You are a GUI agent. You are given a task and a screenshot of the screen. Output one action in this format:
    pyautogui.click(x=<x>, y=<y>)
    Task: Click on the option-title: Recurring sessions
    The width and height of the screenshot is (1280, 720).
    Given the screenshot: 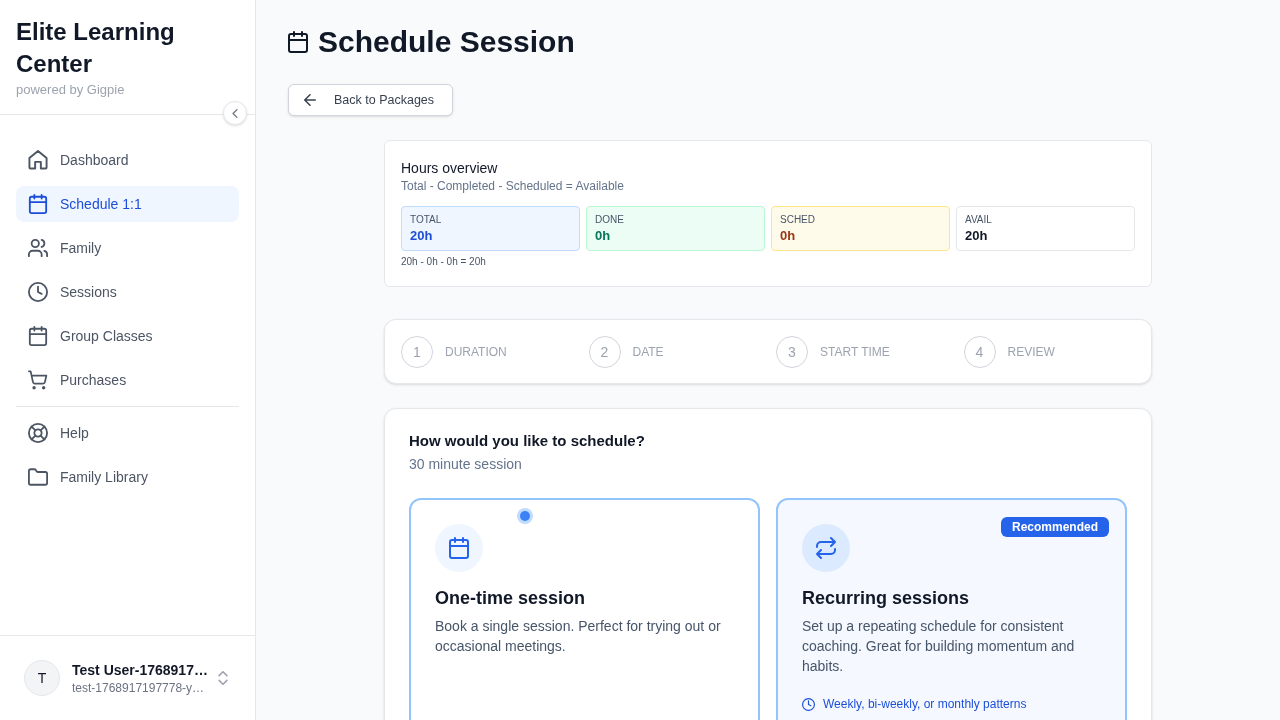 What is the action you would take?
    pyautogui.click(x=886, y=598)
    